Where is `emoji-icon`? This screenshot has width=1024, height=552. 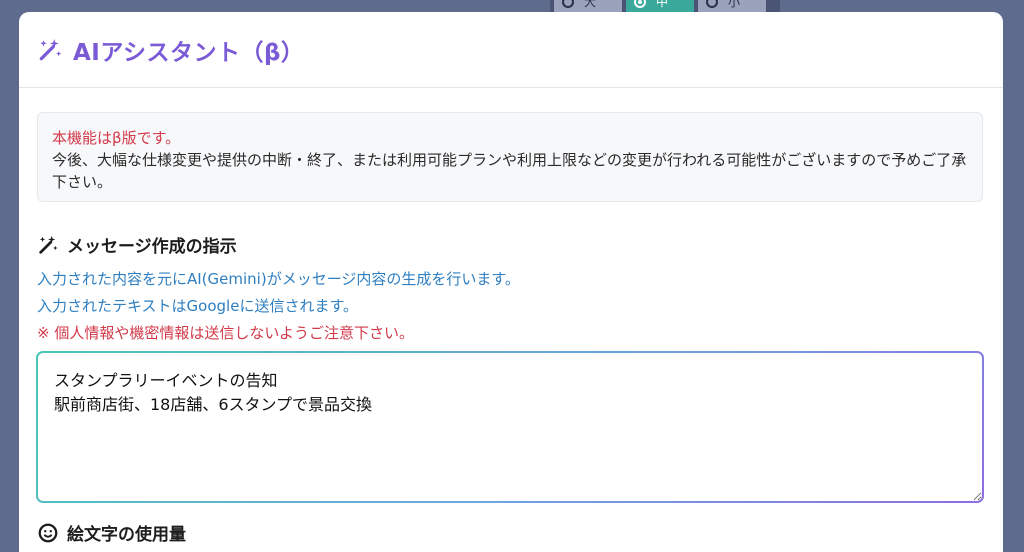 emoji-icon is located at coordinates (48, 532).